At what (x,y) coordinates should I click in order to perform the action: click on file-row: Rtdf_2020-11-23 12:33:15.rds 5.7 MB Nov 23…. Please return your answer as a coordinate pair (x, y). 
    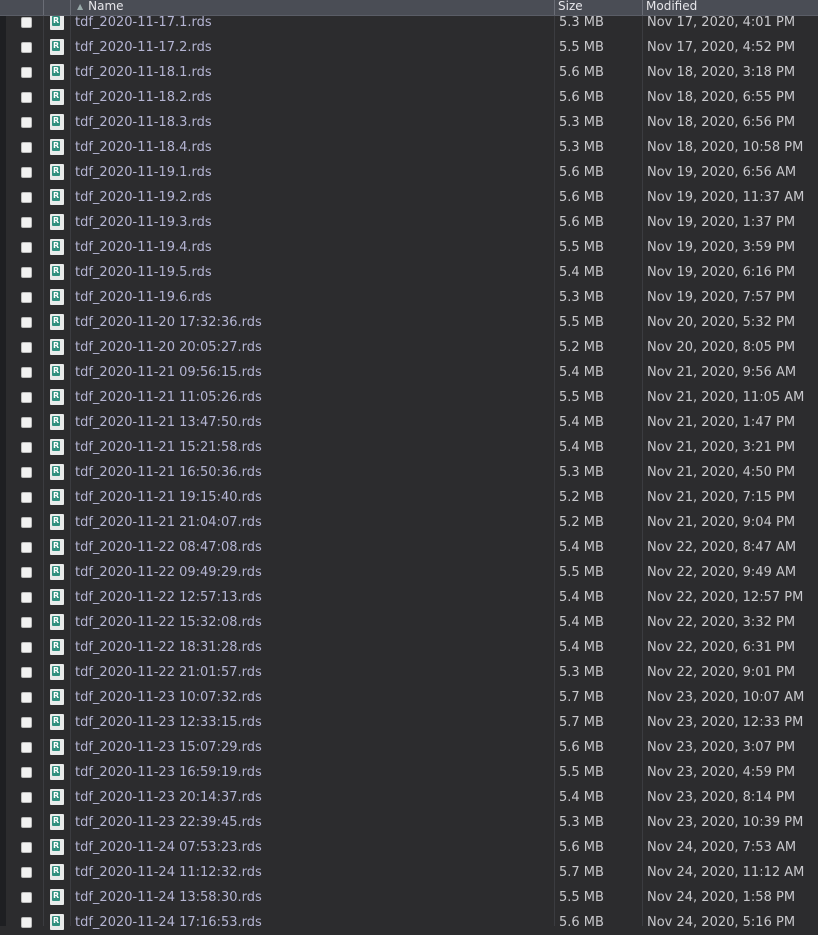
    Looking at the image, I should click on (409, 722).